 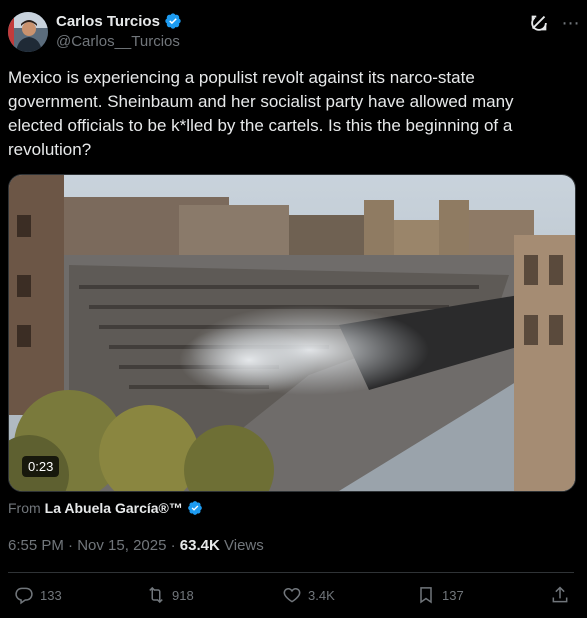 I want to click on media-source: From La Abuela García®™, so click(x=105, y=508).